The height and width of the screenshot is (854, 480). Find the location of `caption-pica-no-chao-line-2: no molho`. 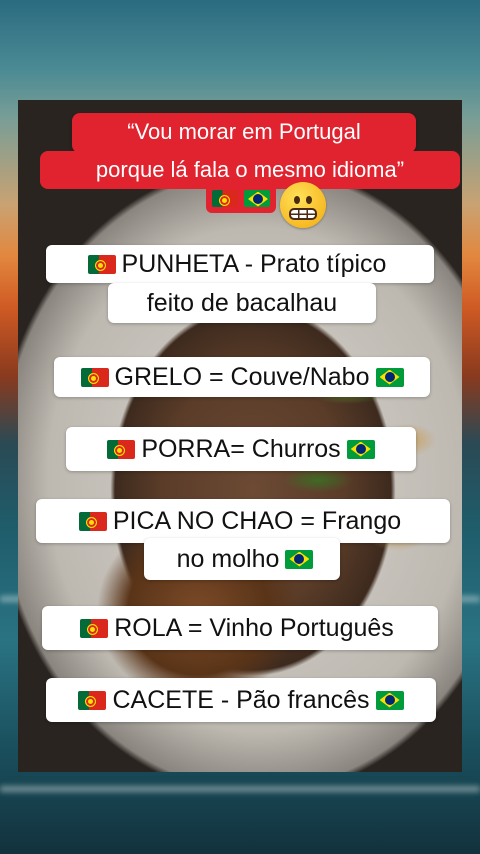

caption-pica-no-chao-line-2: no molho is located at coordinates (242, 559).